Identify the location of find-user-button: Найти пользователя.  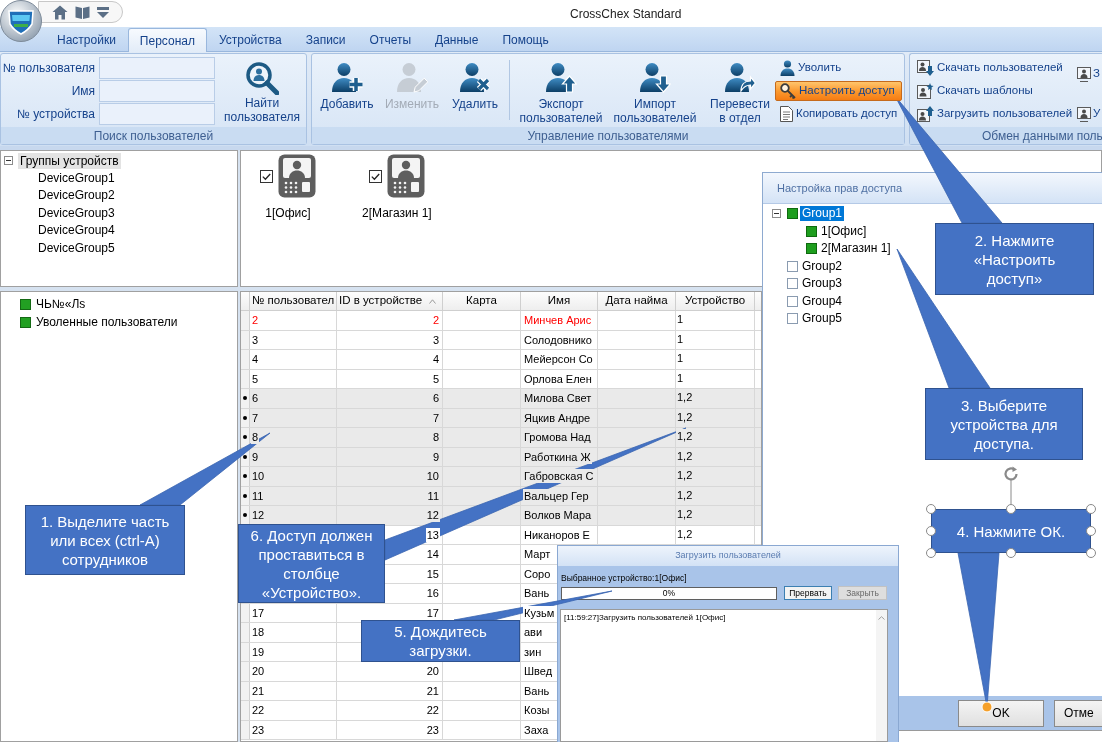
(262, 92).